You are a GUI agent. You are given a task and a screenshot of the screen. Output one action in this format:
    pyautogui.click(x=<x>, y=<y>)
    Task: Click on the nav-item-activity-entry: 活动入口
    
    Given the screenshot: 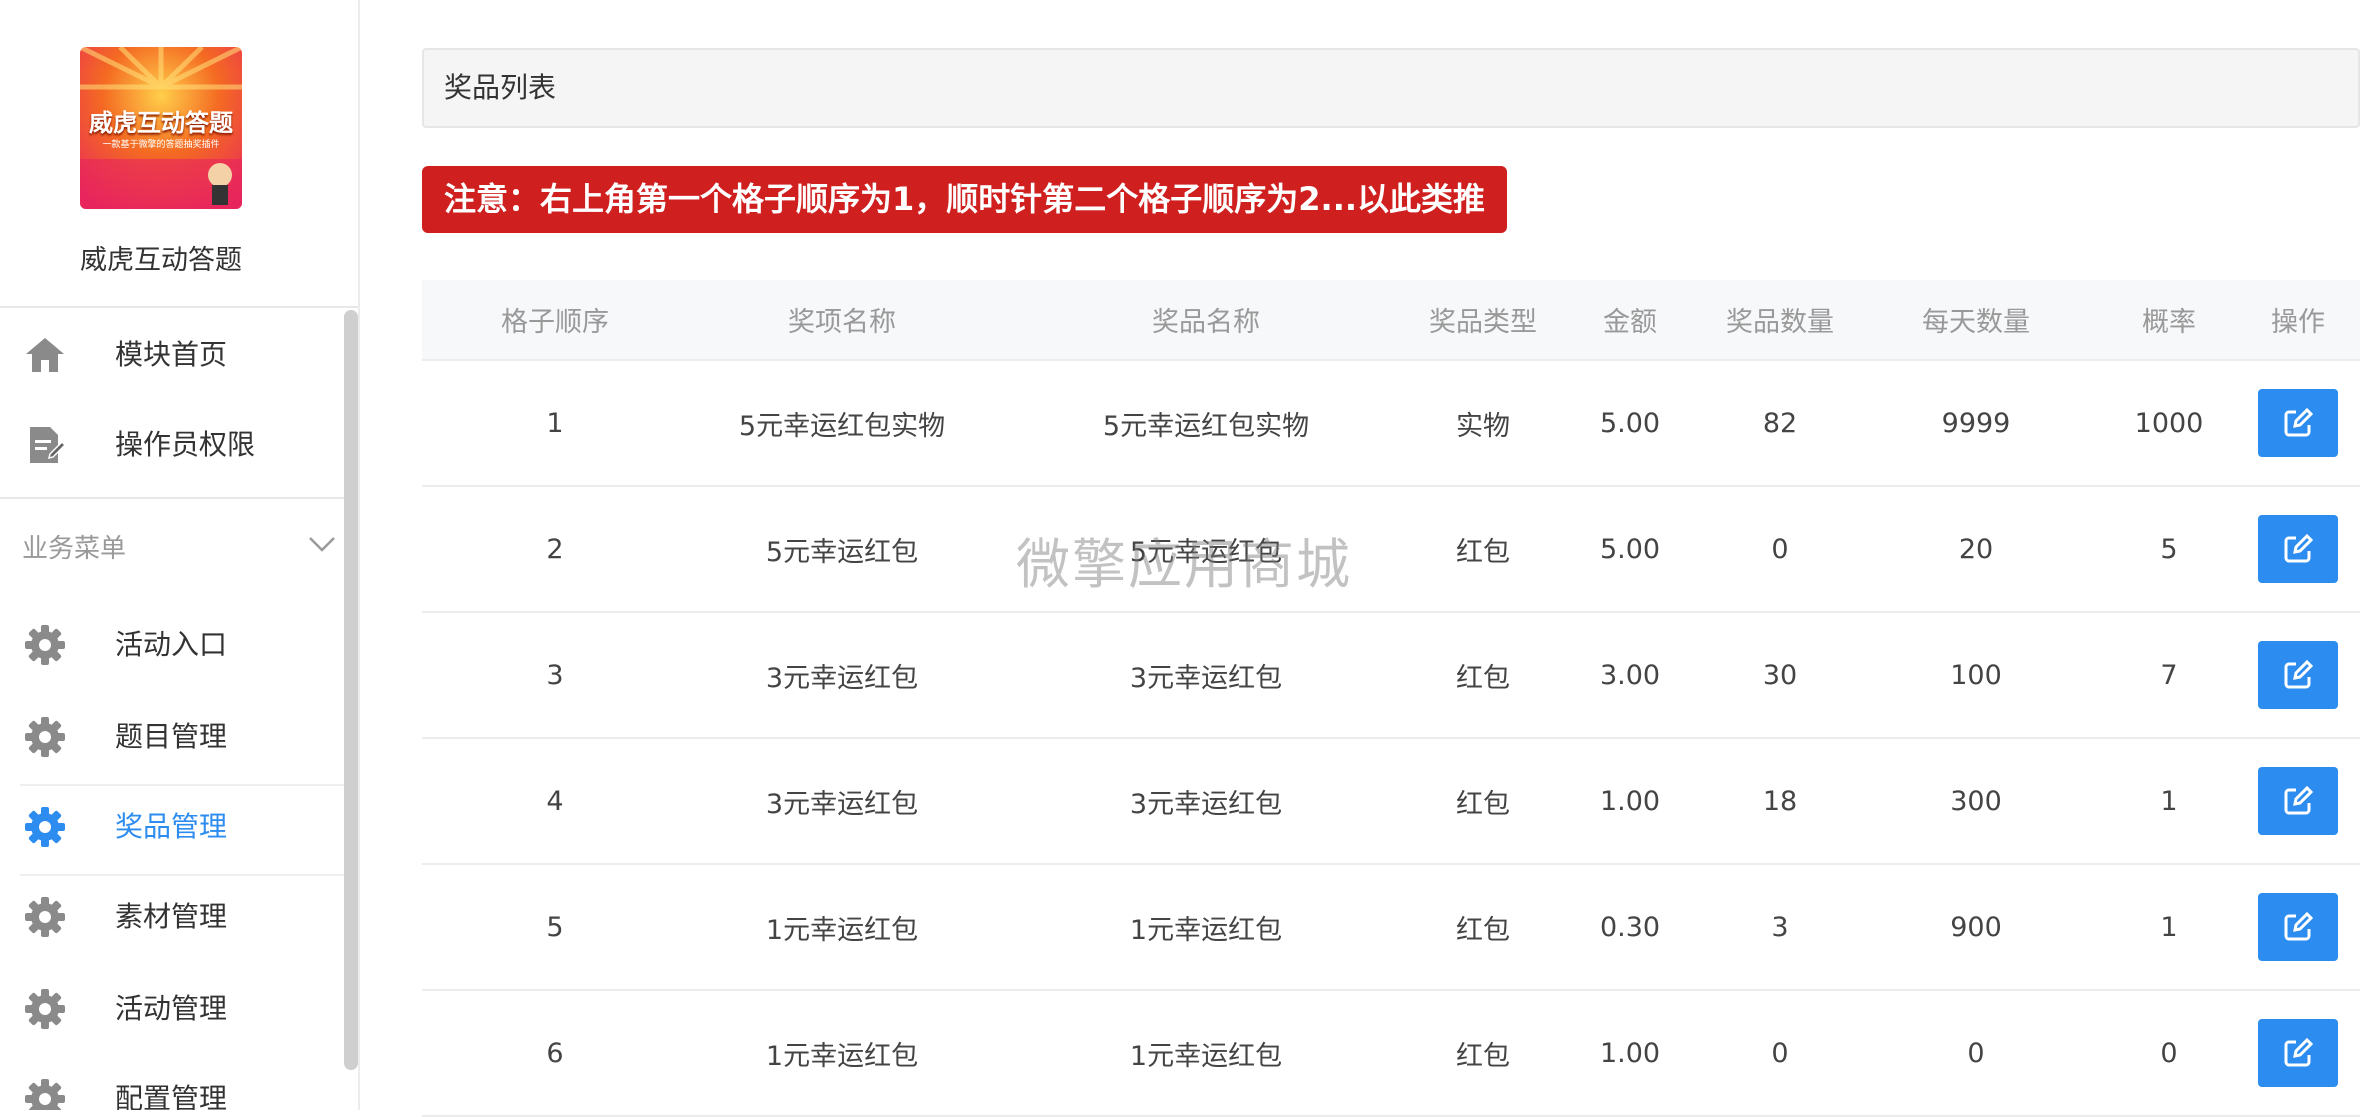 What is the action you would take?
    pyautogui.click(x=181, y=645)
    